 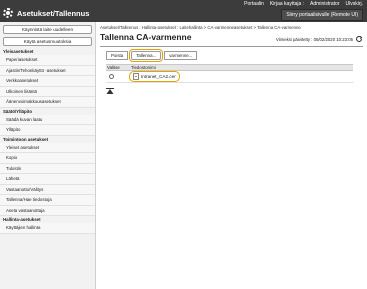 I want to click on column-filename: Tiedostonimi, so click(x=143, y=67).